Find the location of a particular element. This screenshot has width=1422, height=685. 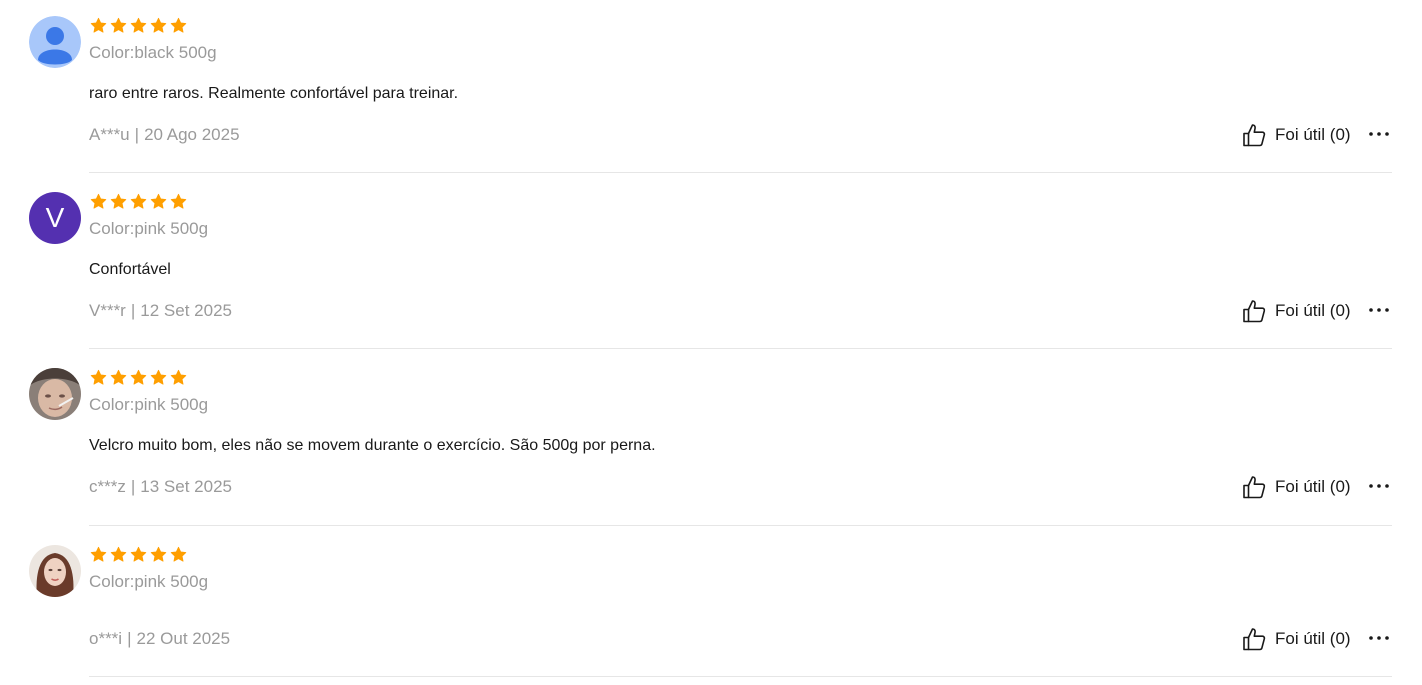

default-avatar-icon is located at coordinates (55, 42).